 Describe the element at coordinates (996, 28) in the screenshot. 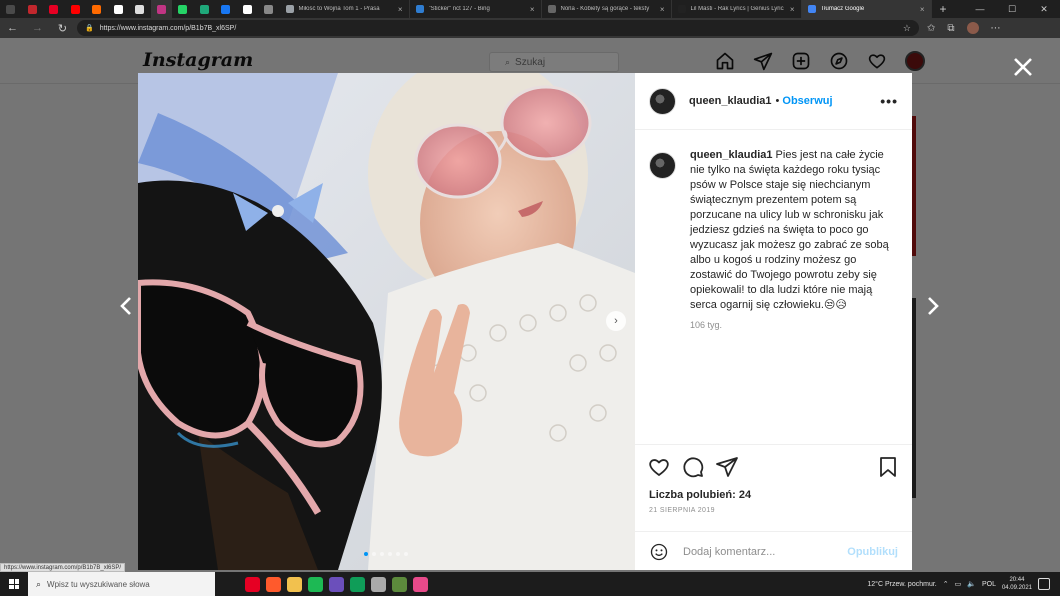

I see `settings-more-icon: ⋯` at that location.